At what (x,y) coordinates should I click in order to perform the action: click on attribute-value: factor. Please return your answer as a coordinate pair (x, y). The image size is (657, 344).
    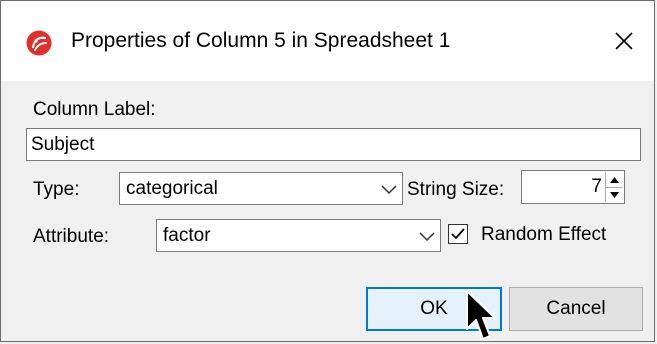
    Looking at the image, I should click on (187, 235).